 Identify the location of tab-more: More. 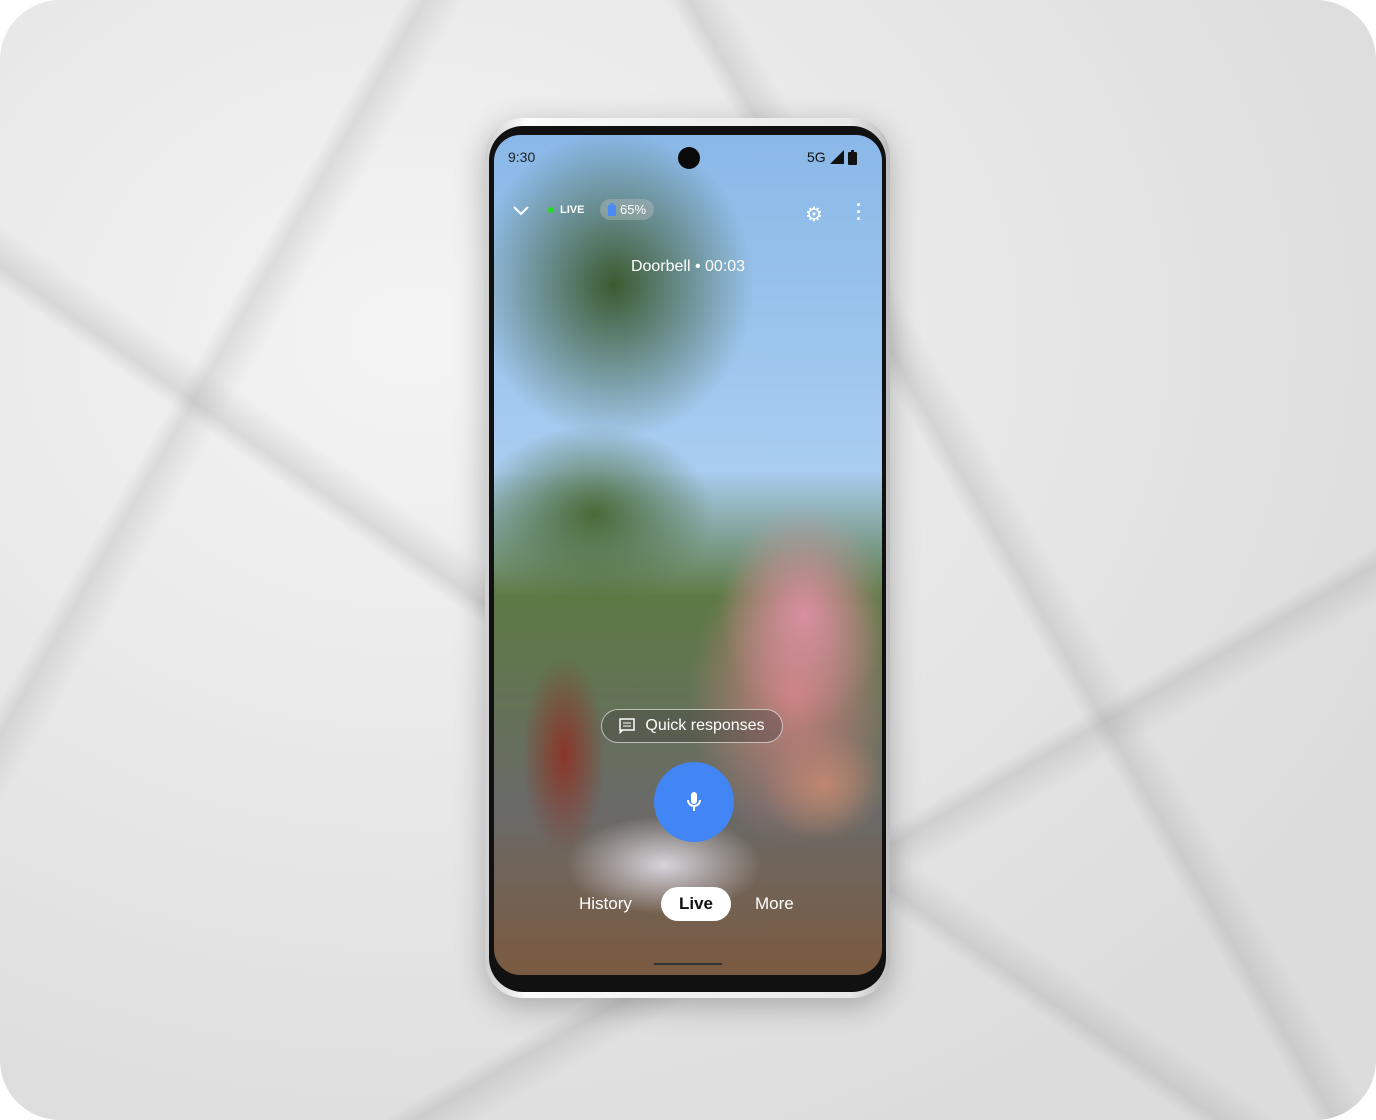
(774, 904).